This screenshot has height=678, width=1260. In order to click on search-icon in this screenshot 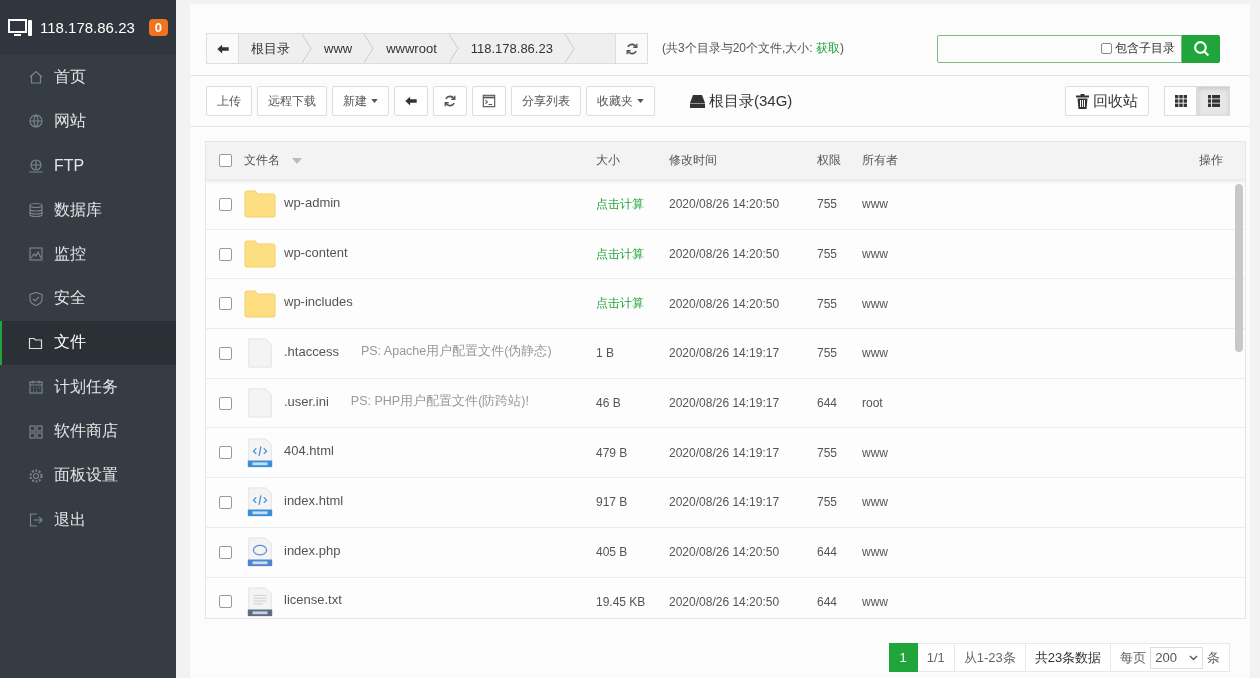, I will do `click(1201, 48)`.